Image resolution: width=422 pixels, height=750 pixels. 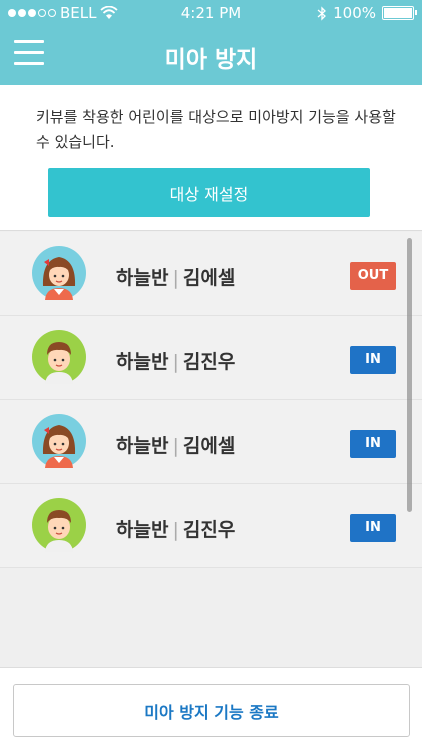 I want to click on end-feature-button: 미아 방지 기능 종료, so click(x=211, y=710).